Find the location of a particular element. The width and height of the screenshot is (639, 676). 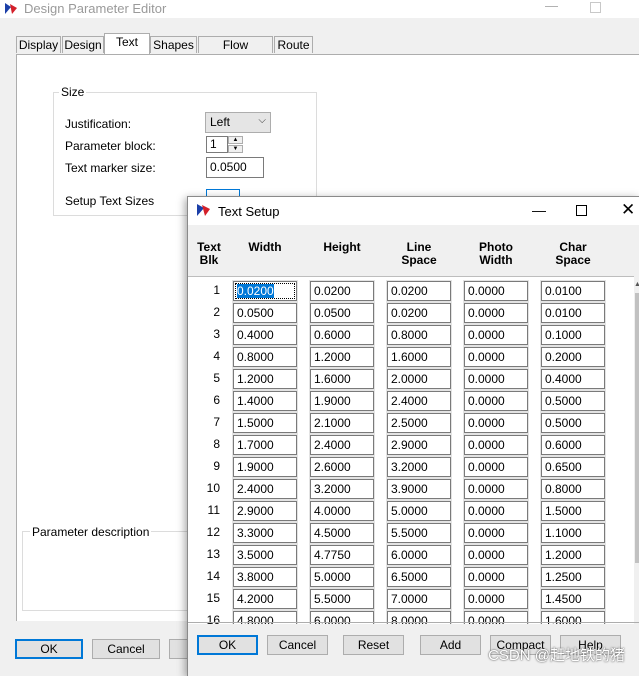

dialog-add-button: Add is located at coordinates (450, 645).